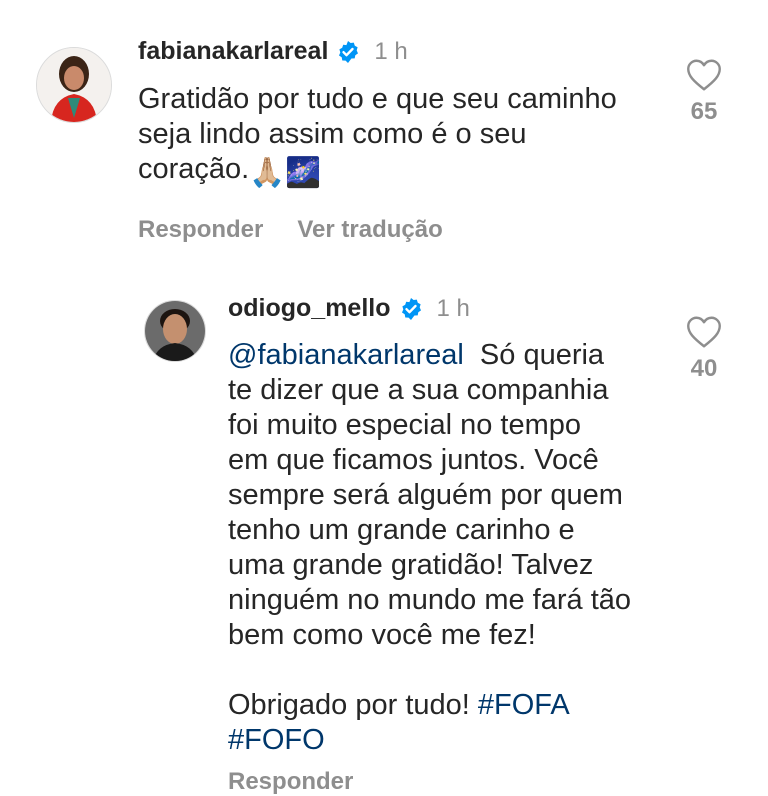  Describe the element at coordinates (233, 51) in the screenshot. I see `username: fabianakarlareal` at that location.